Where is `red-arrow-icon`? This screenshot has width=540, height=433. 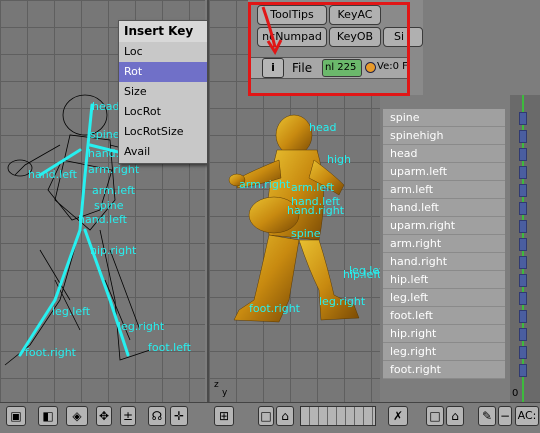 red-arrow-icon is located at coordinates (272, 31).